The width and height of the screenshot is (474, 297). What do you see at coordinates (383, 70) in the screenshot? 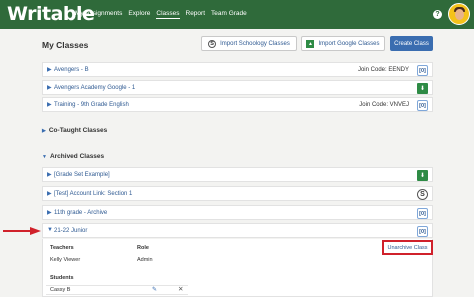
I see `join-code: Join Code: EENDY` at bounding box center [383, 70].